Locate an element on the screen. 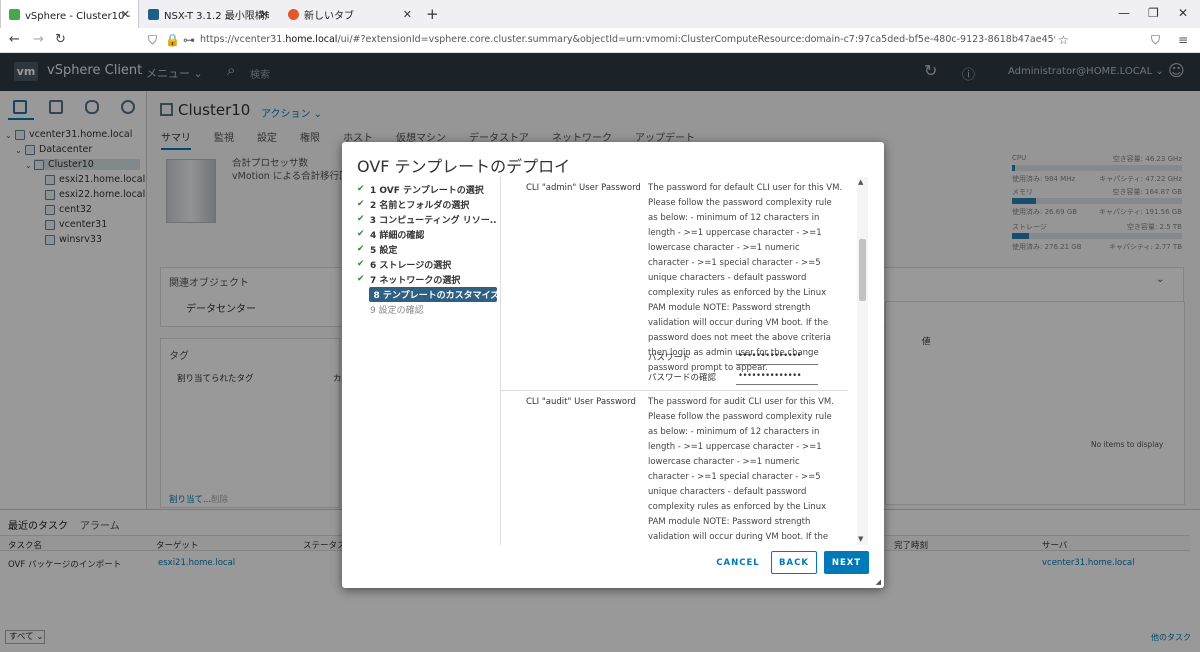 The height and width of the screenshot is (652, 1200). wizard-step: ✔ 6 ストレージの選択 is located at coordinates (427, 264).